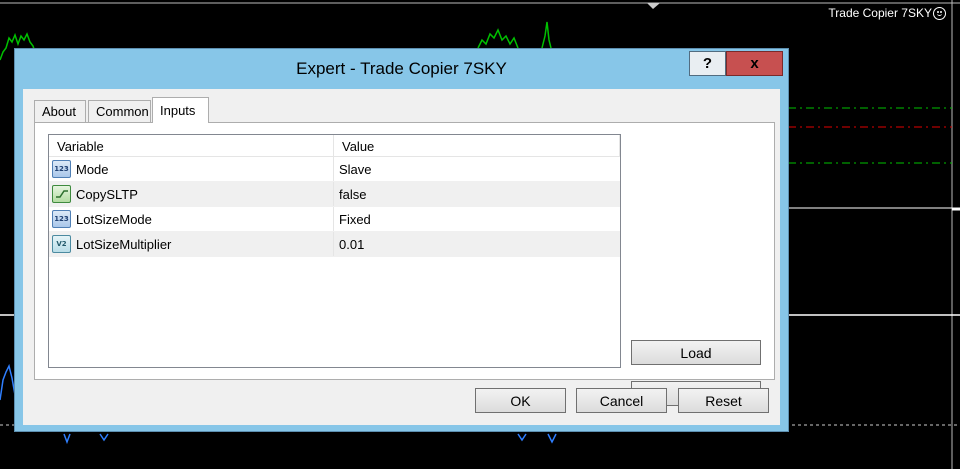 Image resolution: width=960 pixels, height=469 pixels. Describe the element at coordinates (723, 400) in the screenshot. I see `reset-button: Reset` at that location.